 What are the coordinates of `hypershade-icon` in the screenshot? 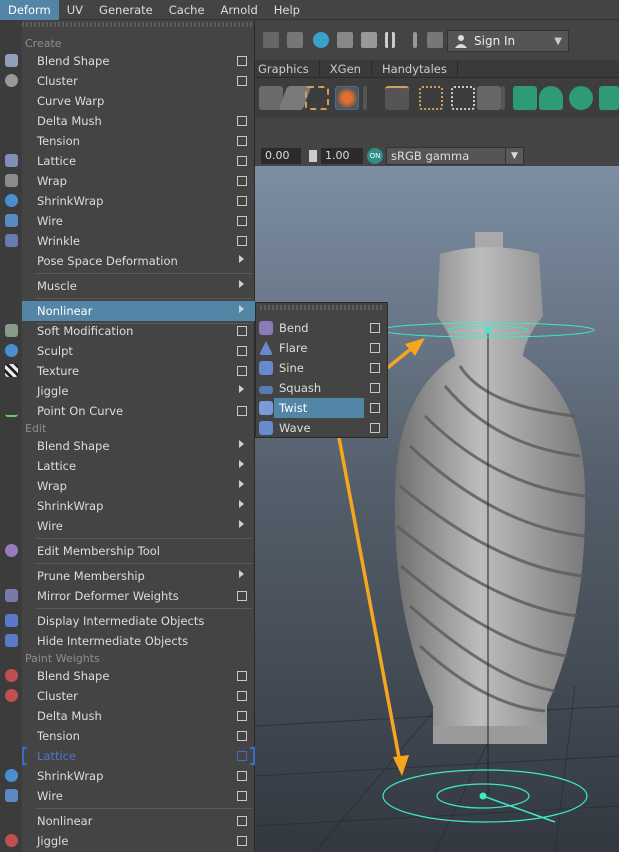 It's located at (321, 40).